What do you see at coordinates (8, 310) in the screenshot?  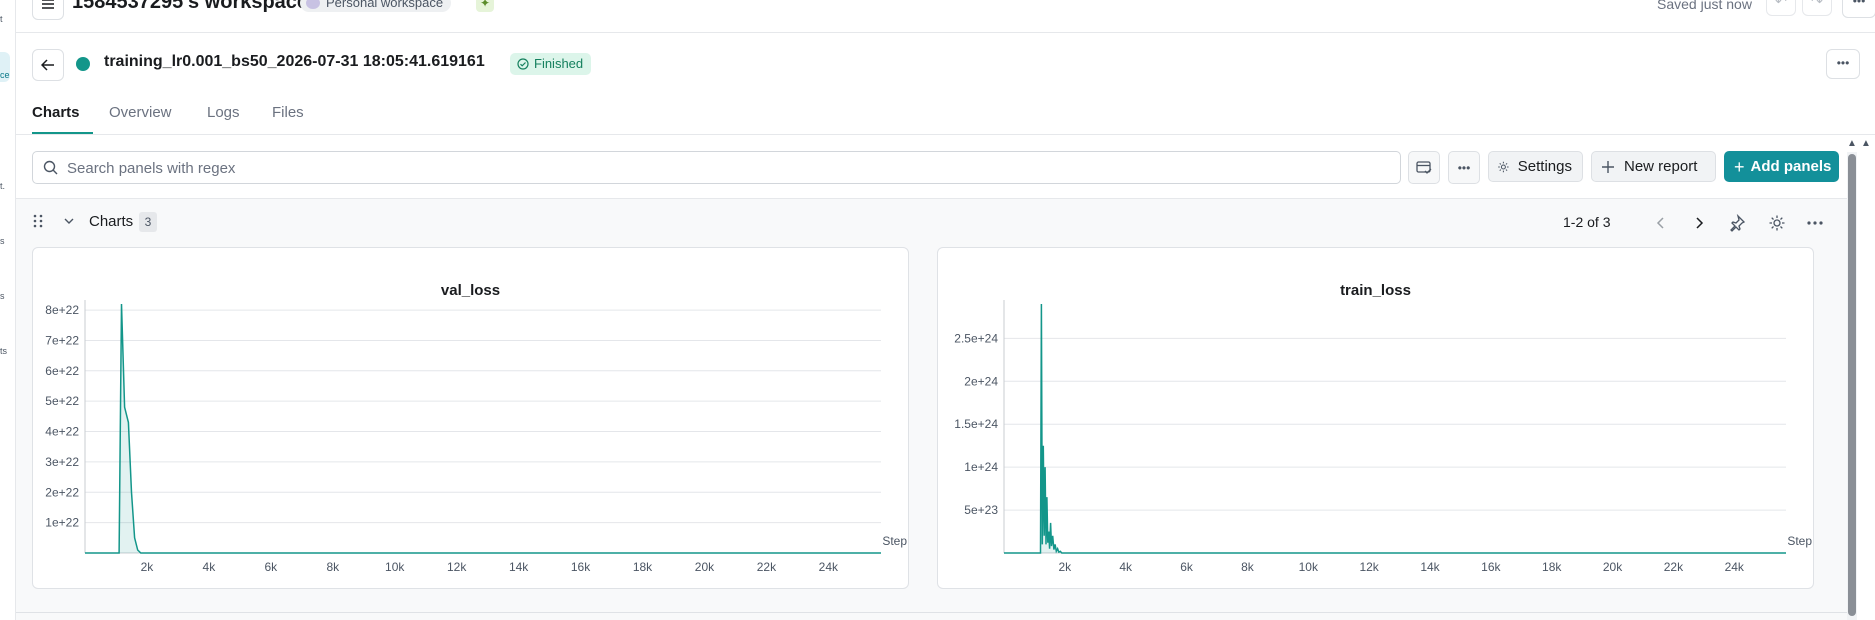 I see `left-nav-rail: t ce t. s s ts` at bounding box center [8, 310].